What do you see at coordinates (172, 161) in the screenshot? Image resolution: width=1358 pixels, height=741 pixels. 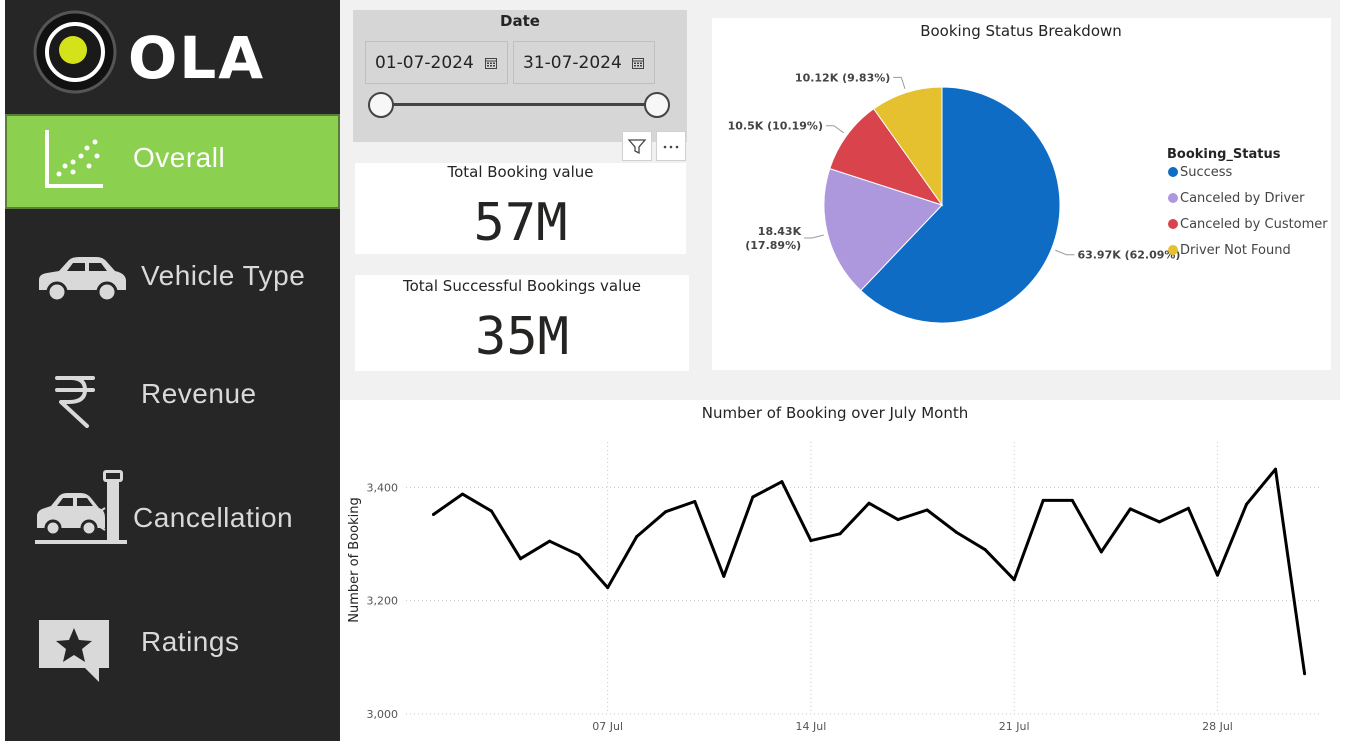 I see `nav-item-overall: Overall` at bounding box center [172, 161].